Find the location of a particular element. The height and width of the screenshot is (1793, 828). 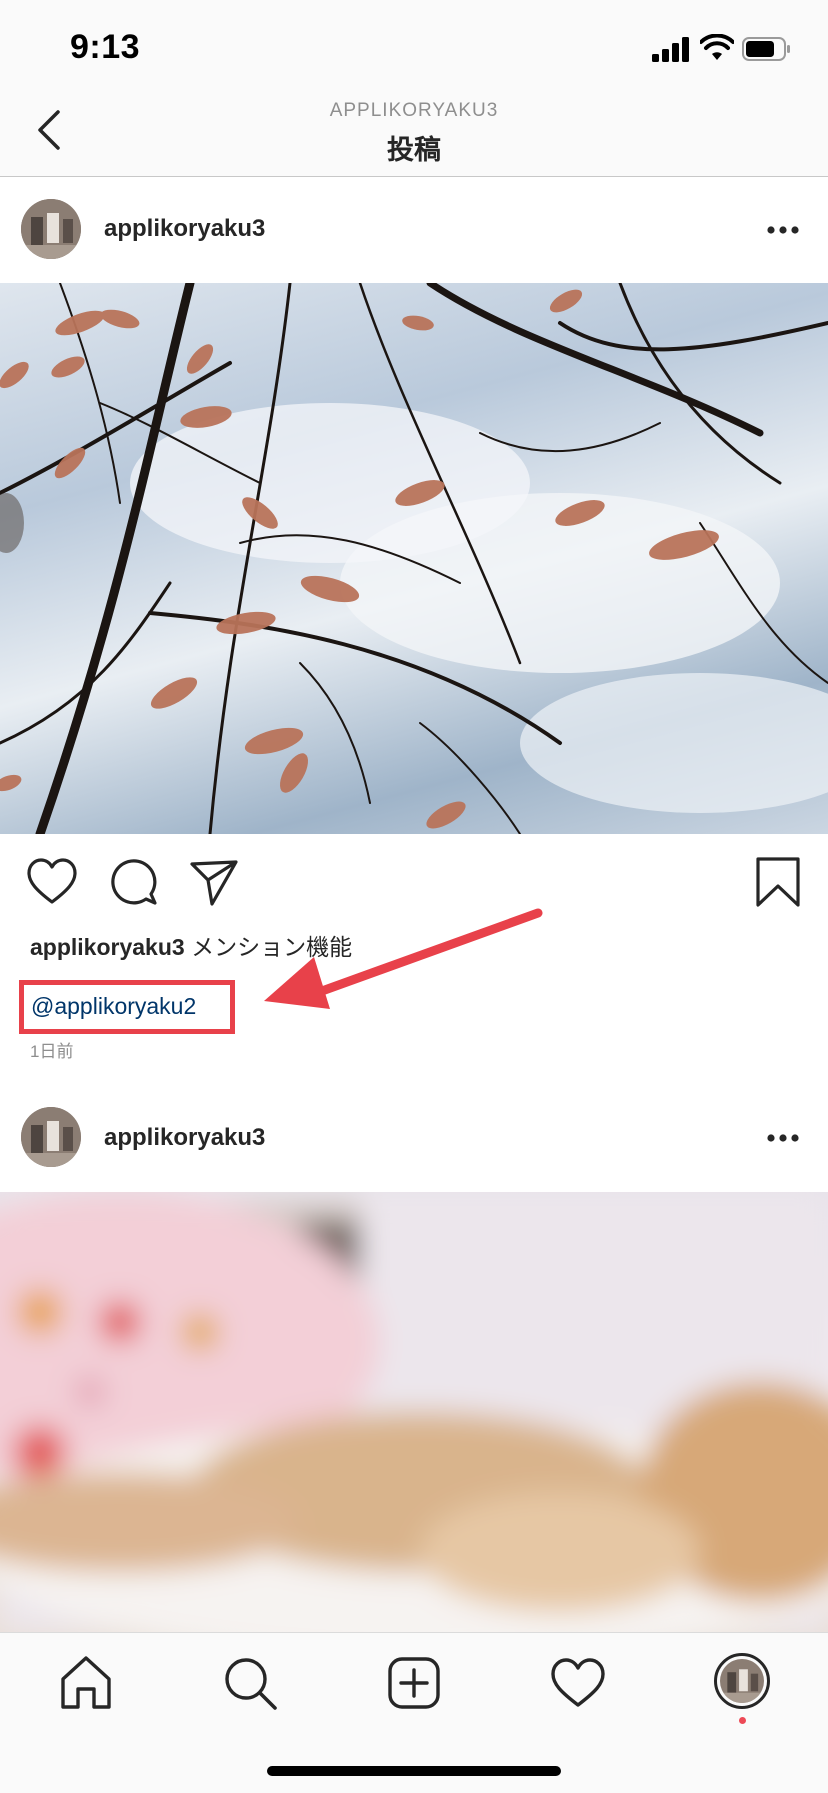

profile-tab is located at coordinates (742, 1681).